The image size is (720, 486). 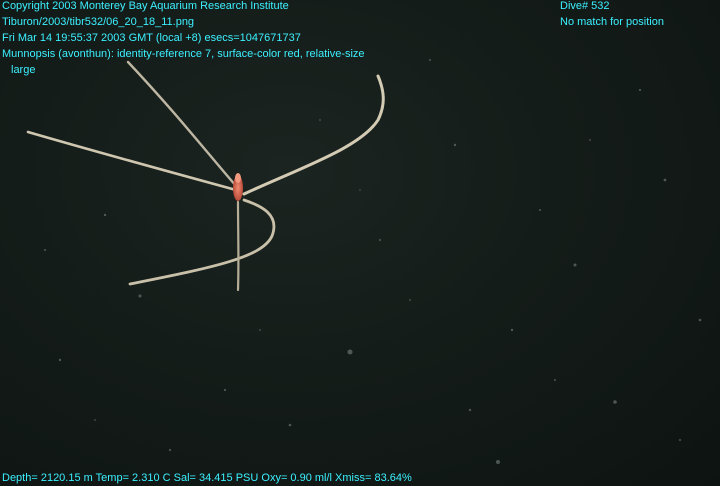 What do you see at coordinates (313, 135) in the screenshot?
I see `specimen-leg-right` at bounding box center [313, 135].